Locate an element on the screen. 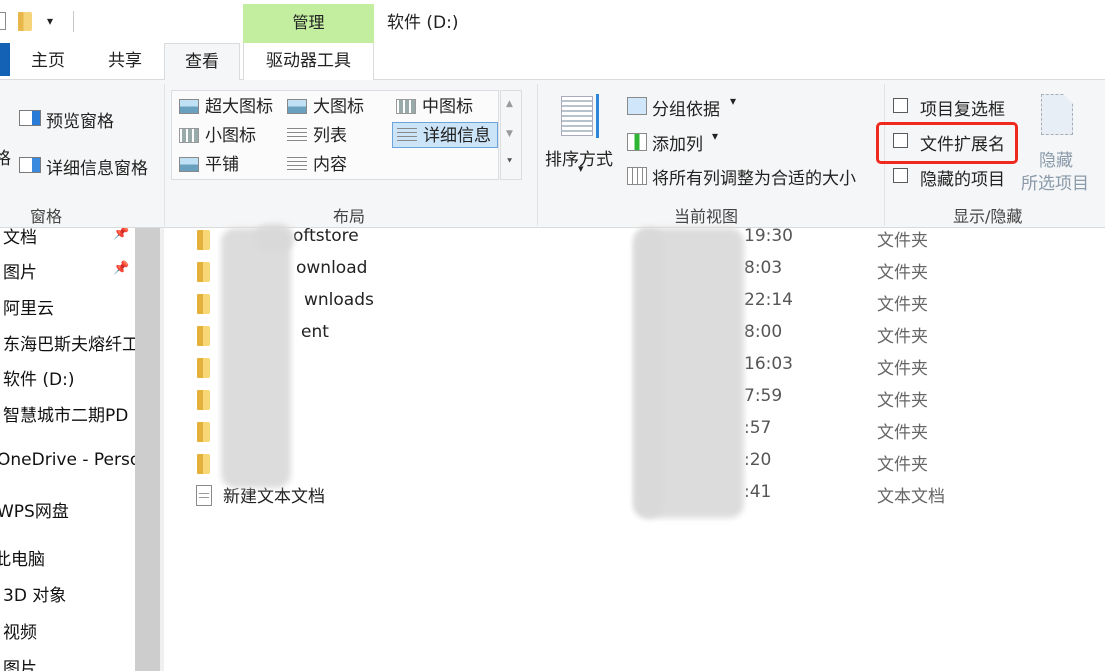 This screenshot has height=671, width=1105. layout-medium-icons: 中图标 is located at coordinates (432, 107).